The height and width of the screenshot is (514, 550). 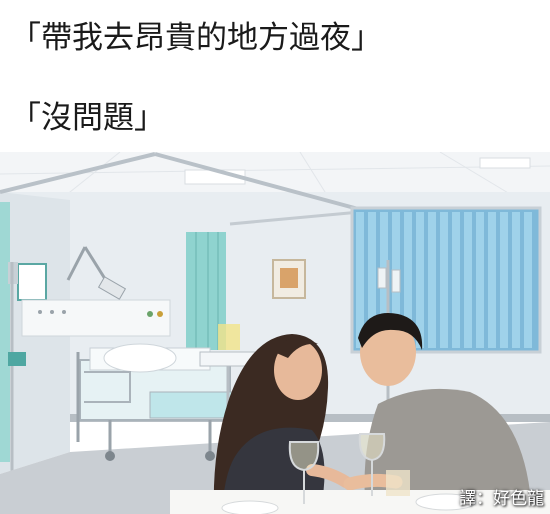 What do you see at coordinates (96, 318) in the screenshot?
I see `bed-headwall` at bounding box center [96, 318].